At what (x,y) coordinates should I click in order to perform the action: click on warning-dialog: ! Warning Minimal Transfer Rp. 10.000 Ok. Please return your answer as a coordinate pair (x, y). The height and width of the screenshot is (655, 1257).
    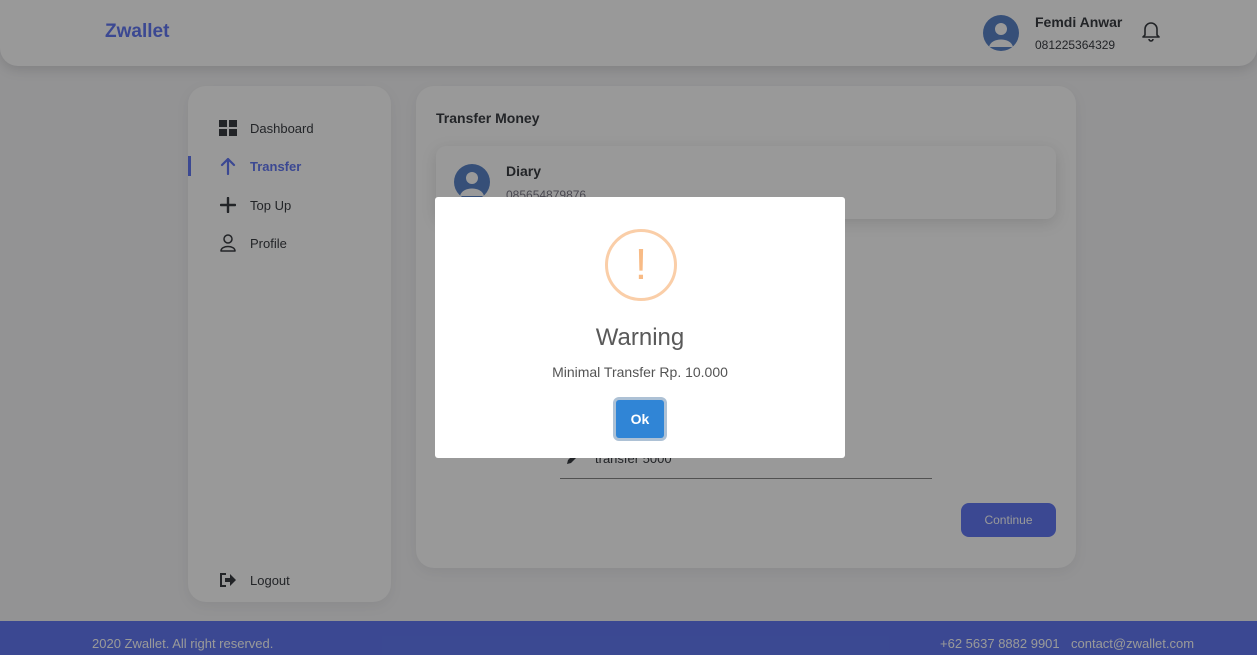
    Looking at the image, I should click on (640, 327).